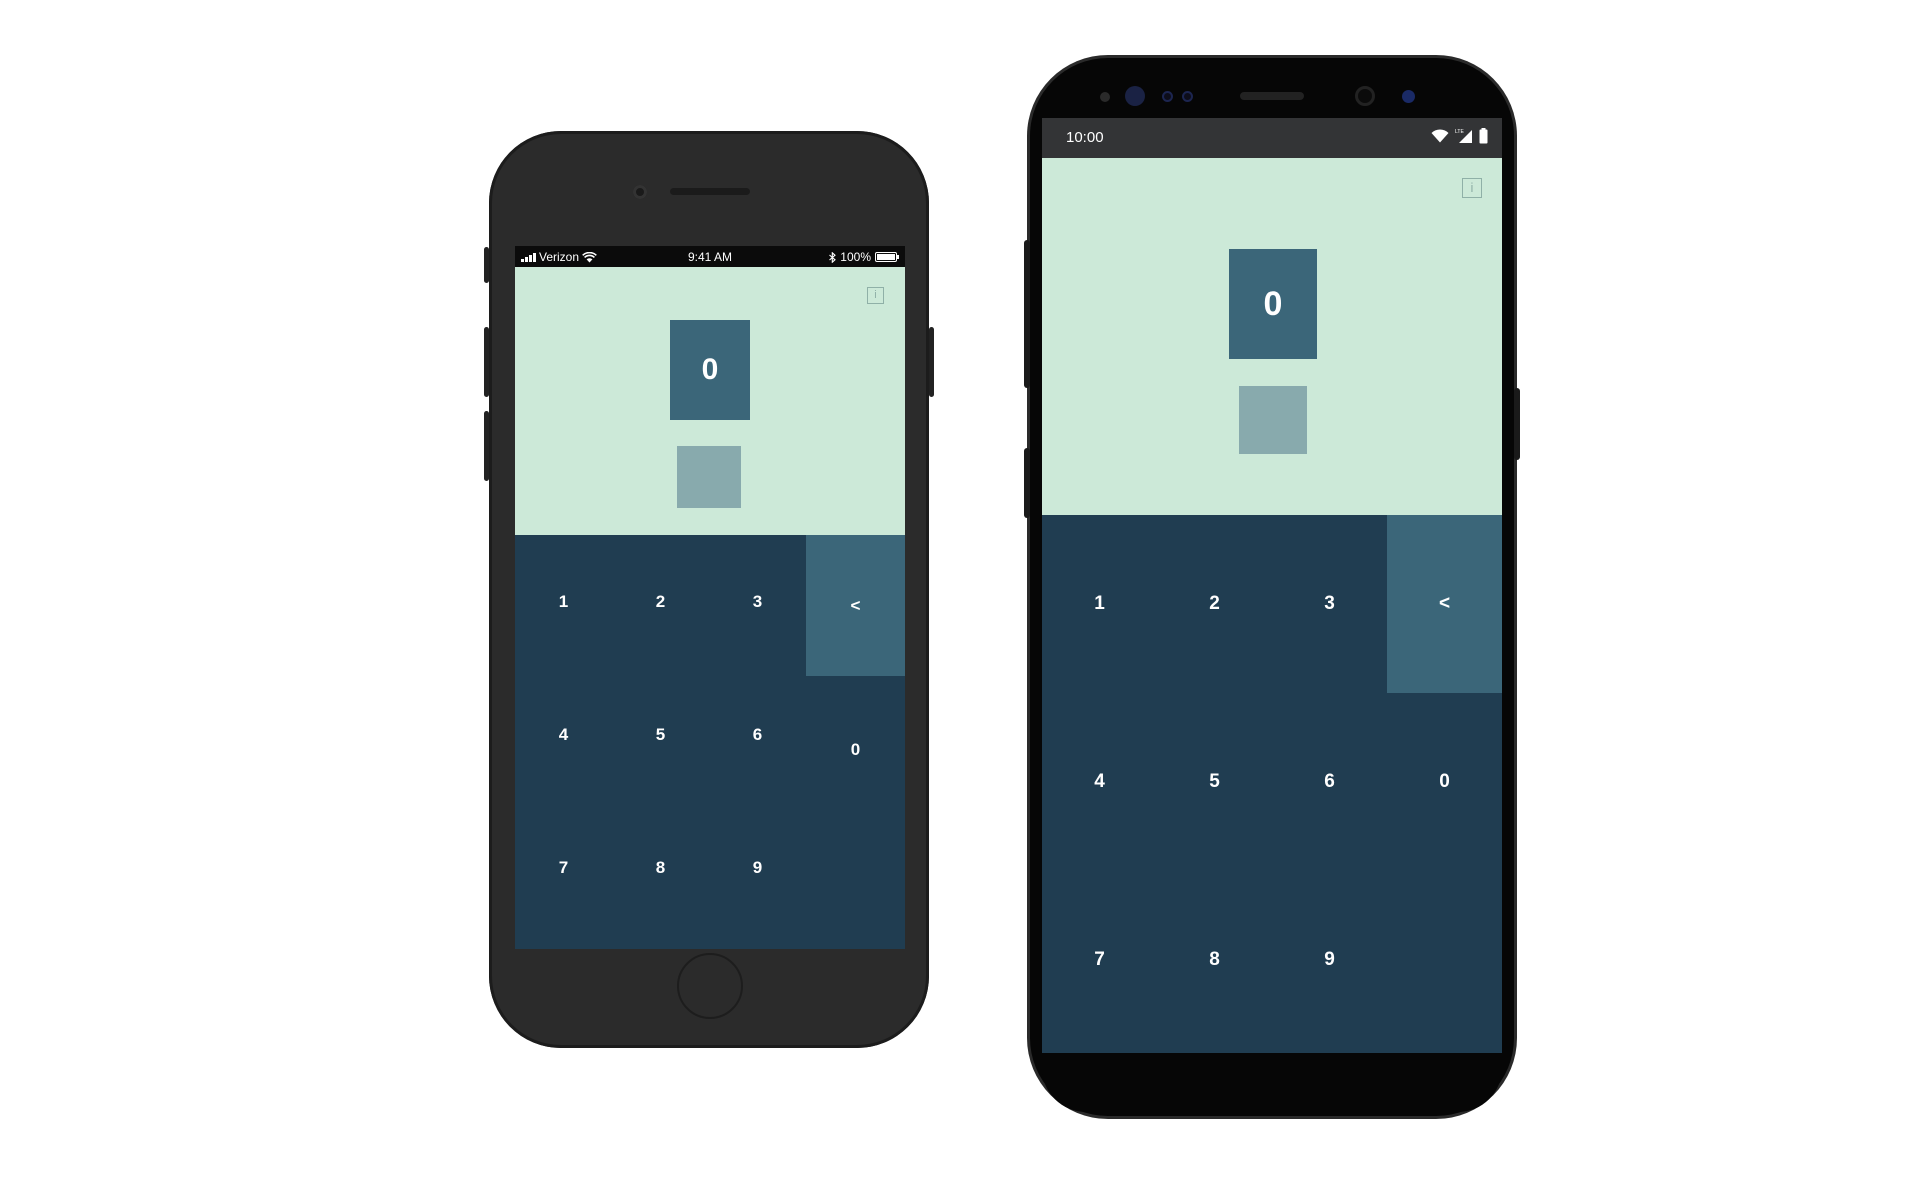 The width and height of the screenshot is (1920, 1200). What do you see at coordinates (1027, 314) in the screenshot?
I see `volume-button` at bounding box center [1027, 314].